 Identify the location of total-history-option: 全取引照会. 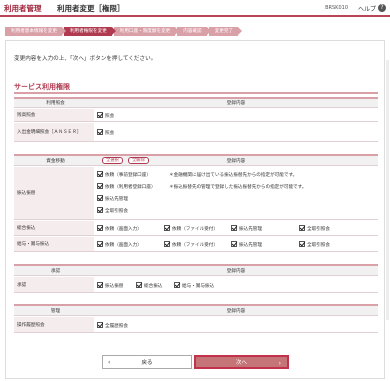
(318, 229).